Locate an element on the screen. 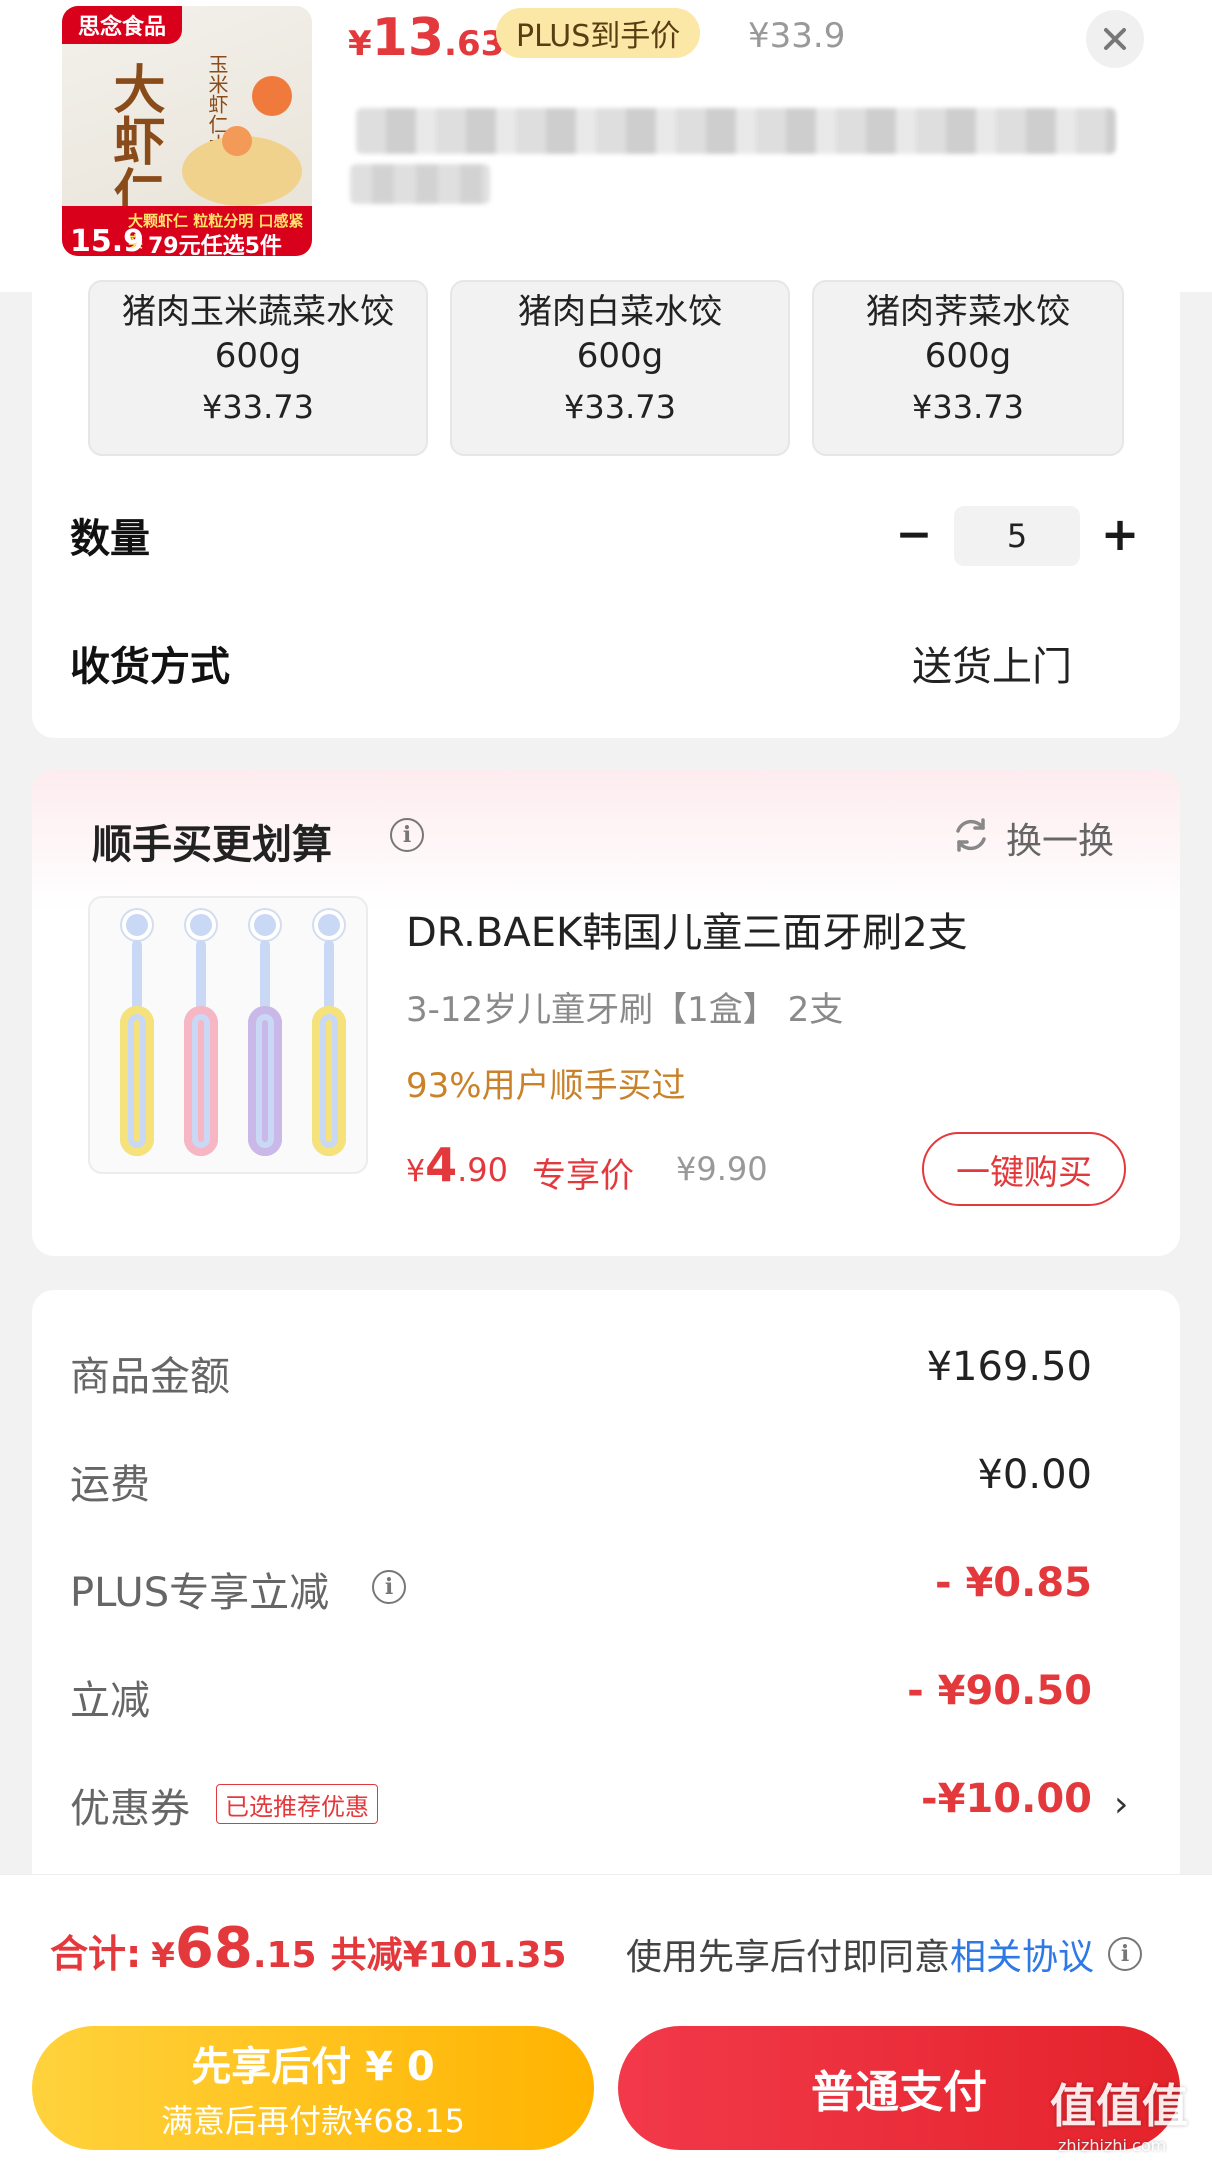 The width and height of the screenshot is (1212, 2165). addon-original-price: ¥9.90 is located at coordinates (722, 1169).